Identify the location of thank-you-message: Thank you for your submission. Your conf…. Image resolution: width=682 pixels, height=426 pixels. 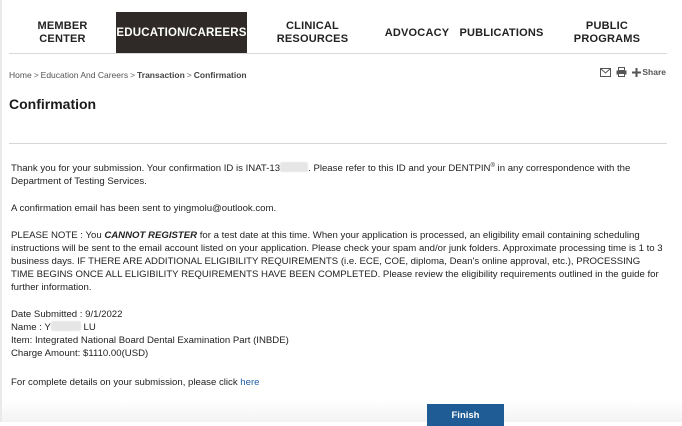
(337, 174).